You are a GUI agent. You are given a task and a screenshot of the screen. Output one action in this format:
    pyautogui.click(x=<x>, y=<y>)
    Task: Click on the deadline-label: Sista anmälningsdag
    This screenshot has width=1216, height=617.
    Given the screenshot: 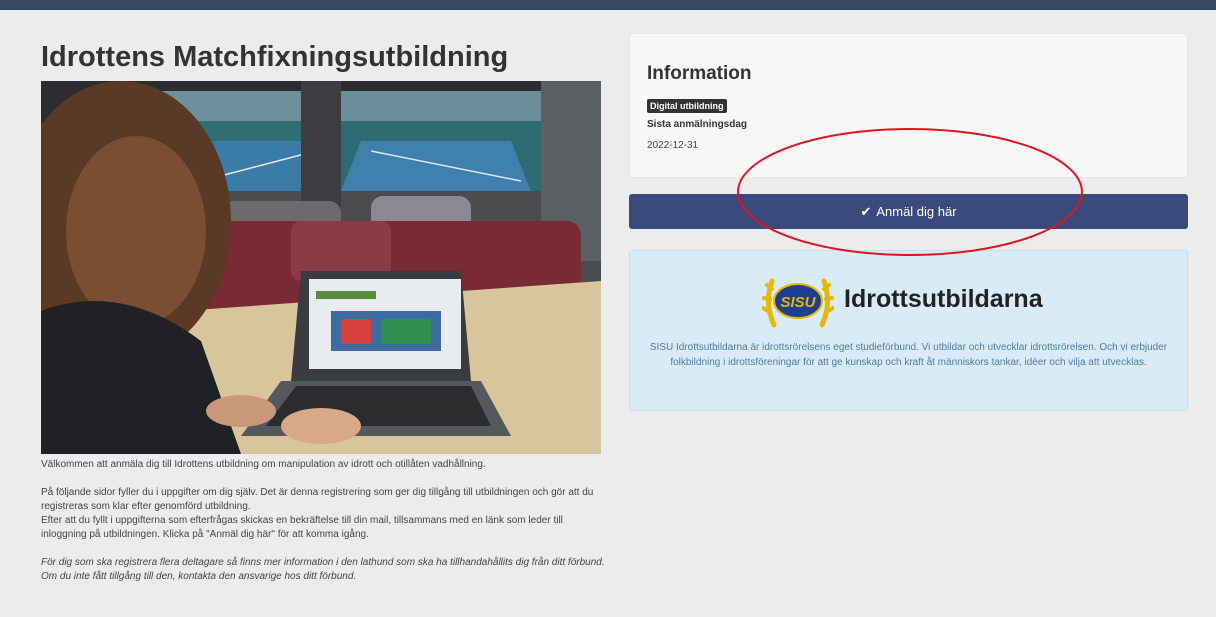 What is the action you would take?
    pyautogui.click(x=697, y=124)
    